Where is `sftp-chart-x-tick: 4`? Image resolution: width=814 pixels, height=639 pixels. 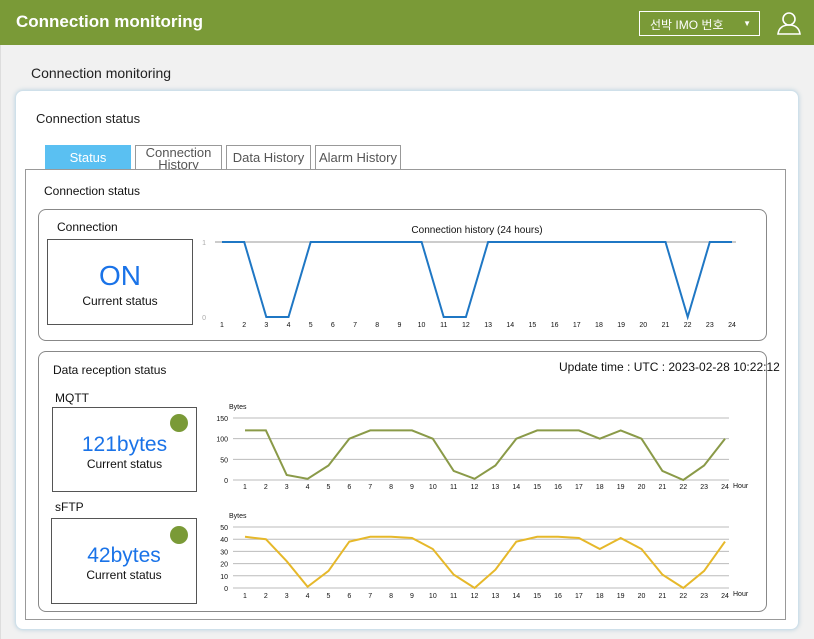
sftp-chart-x-tick: 4 is located at coordinates (308, 596).